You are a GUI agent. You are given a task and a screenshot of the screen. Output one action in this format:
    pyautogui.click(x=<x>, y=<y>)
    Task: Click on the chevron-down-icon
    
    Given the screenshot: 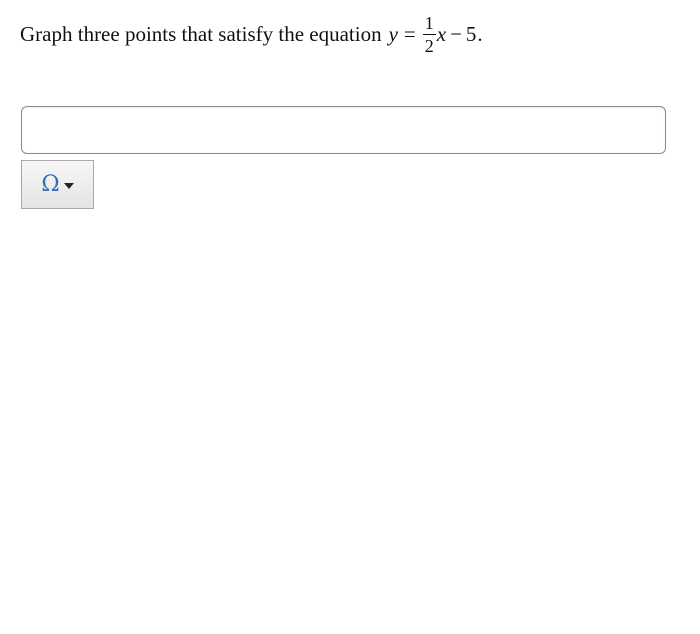 What is the action you would take?
    pyautogui.click(x=68, y=185)
    